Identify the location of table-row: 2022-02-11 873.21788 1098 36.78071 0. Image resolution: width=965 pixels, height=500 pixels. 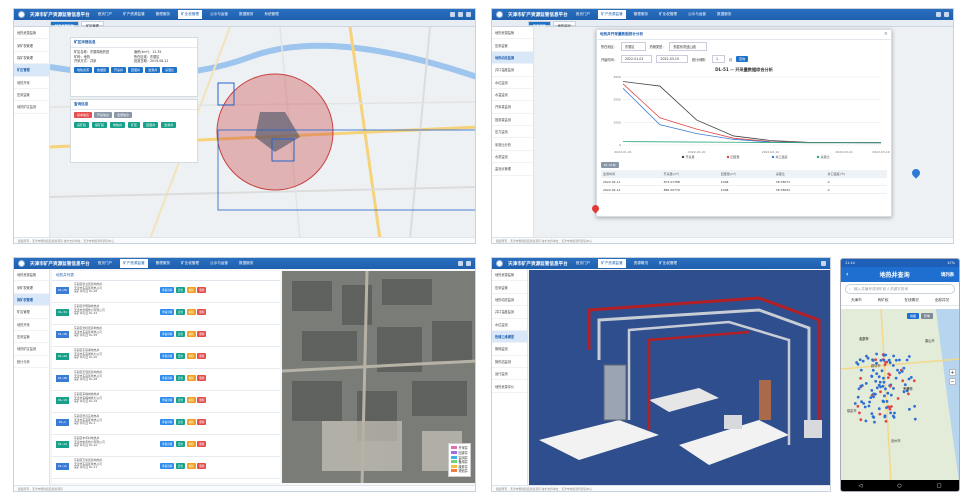
(744, 181).